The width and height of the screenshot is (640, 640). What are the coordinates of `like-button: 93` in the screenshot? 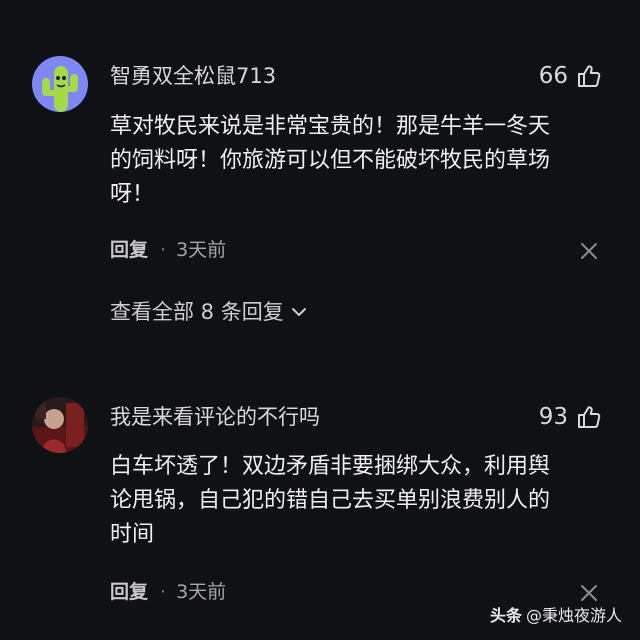 It's located at (570, 417).